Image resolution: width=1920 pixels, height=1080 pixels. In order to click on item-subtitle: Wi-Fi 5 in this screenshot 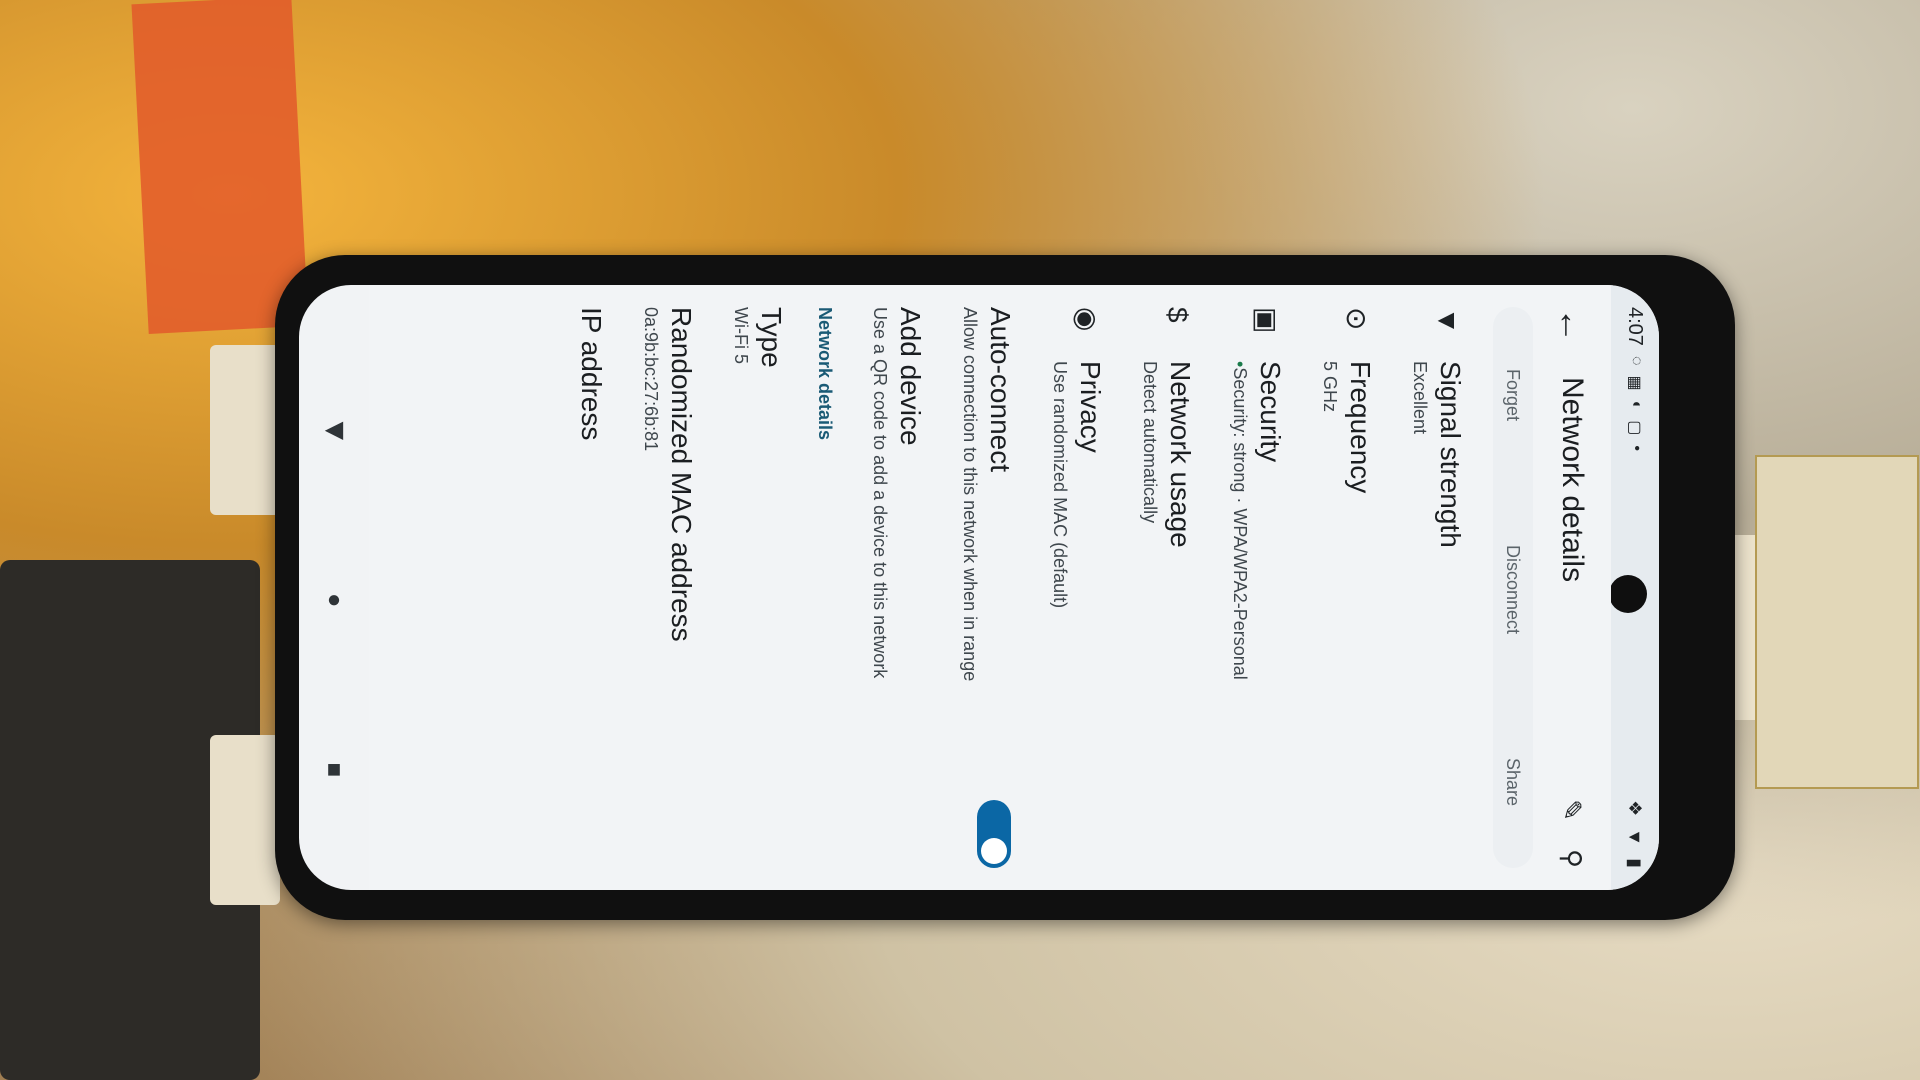, I will do `click(741, 335)`.